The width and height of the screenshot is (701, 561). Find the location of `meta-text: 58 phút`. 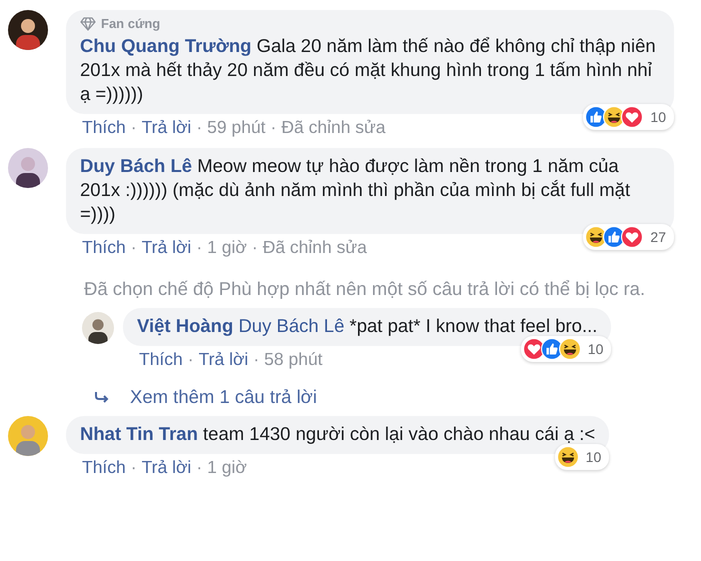

meta-text: 58 phút is located at coordinates (293, 359).